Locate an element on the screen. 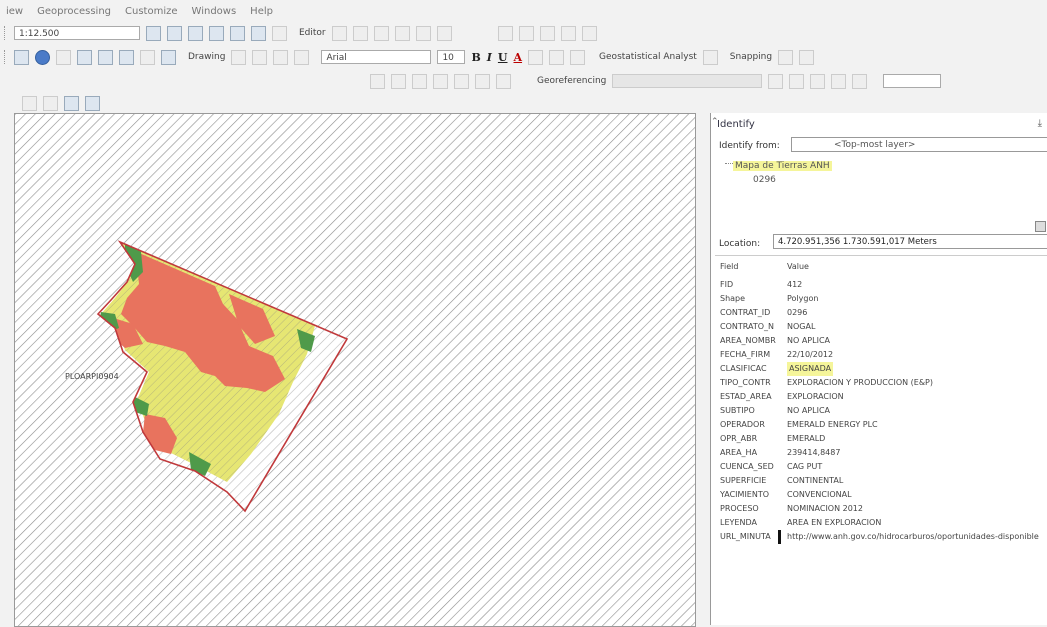 This screenshot has height=627, width=1047. new-text-icon is located at coordinates (302, 57).